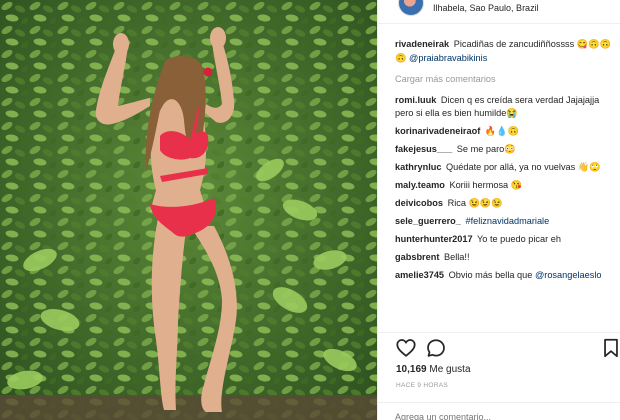  I want to click on likes-count: 10,169 Me gusta, so click(433, 369).